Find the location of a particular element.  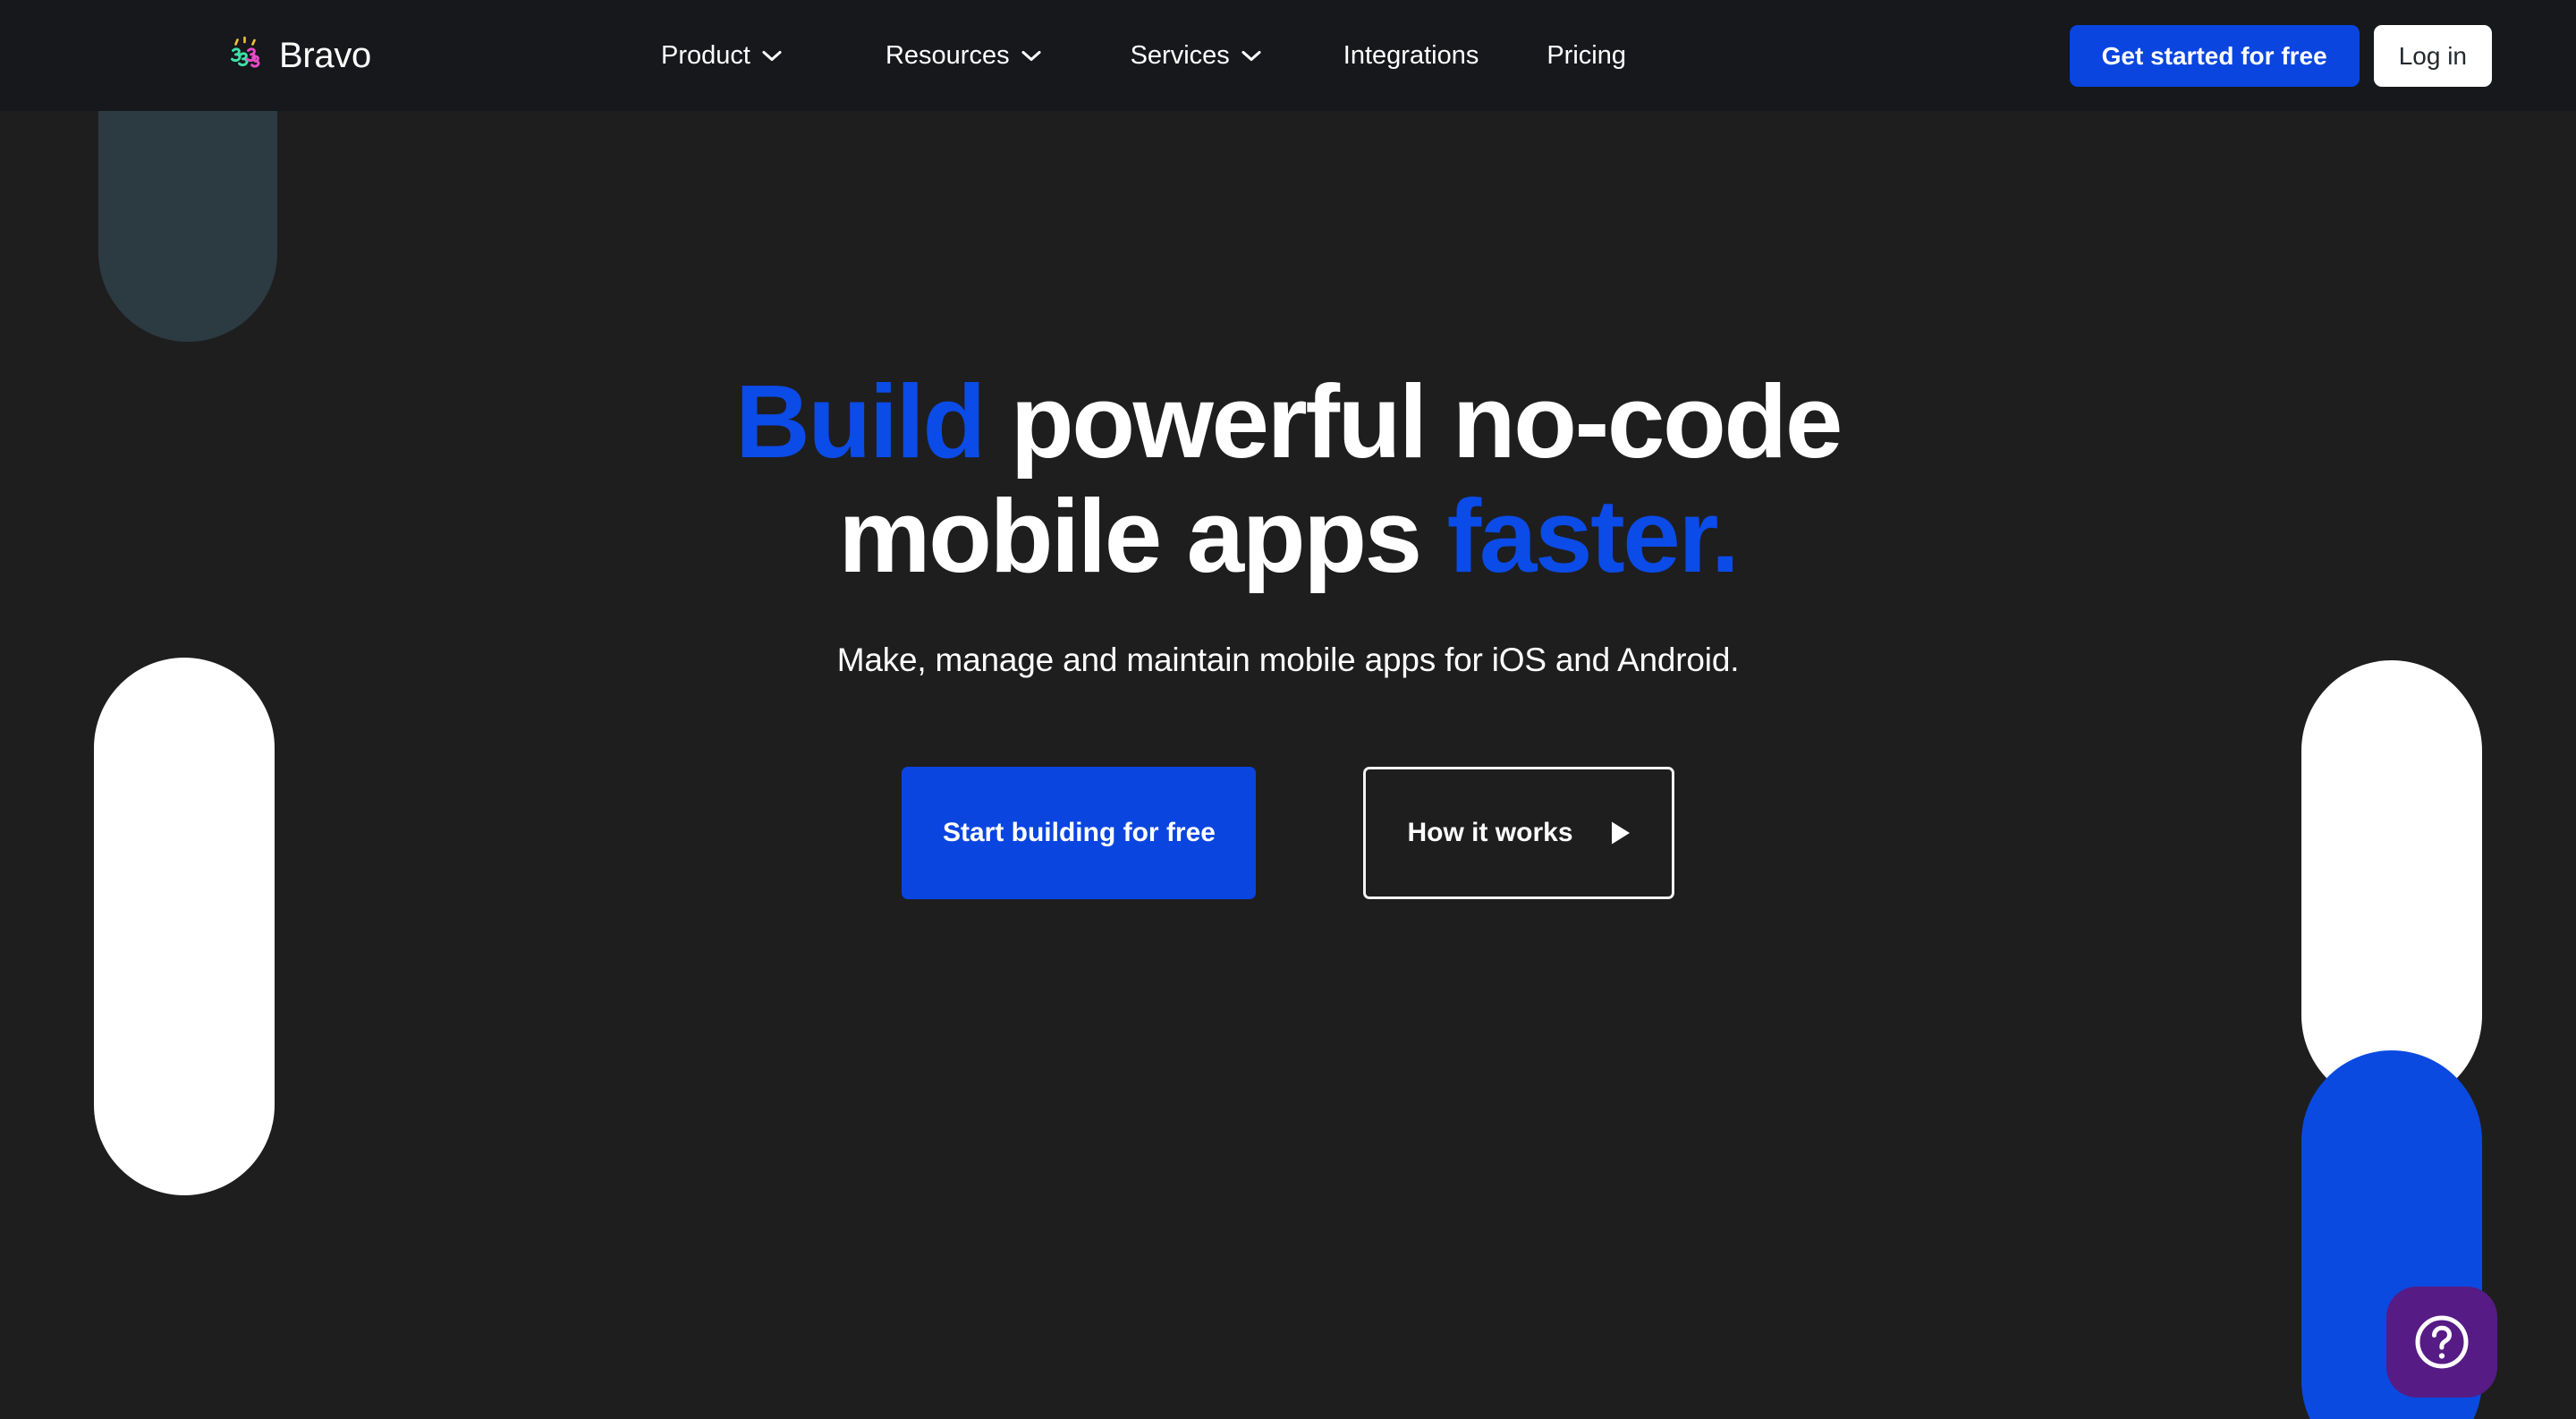

brand-logo-link: Bravo is located at coordinates (298, 55).